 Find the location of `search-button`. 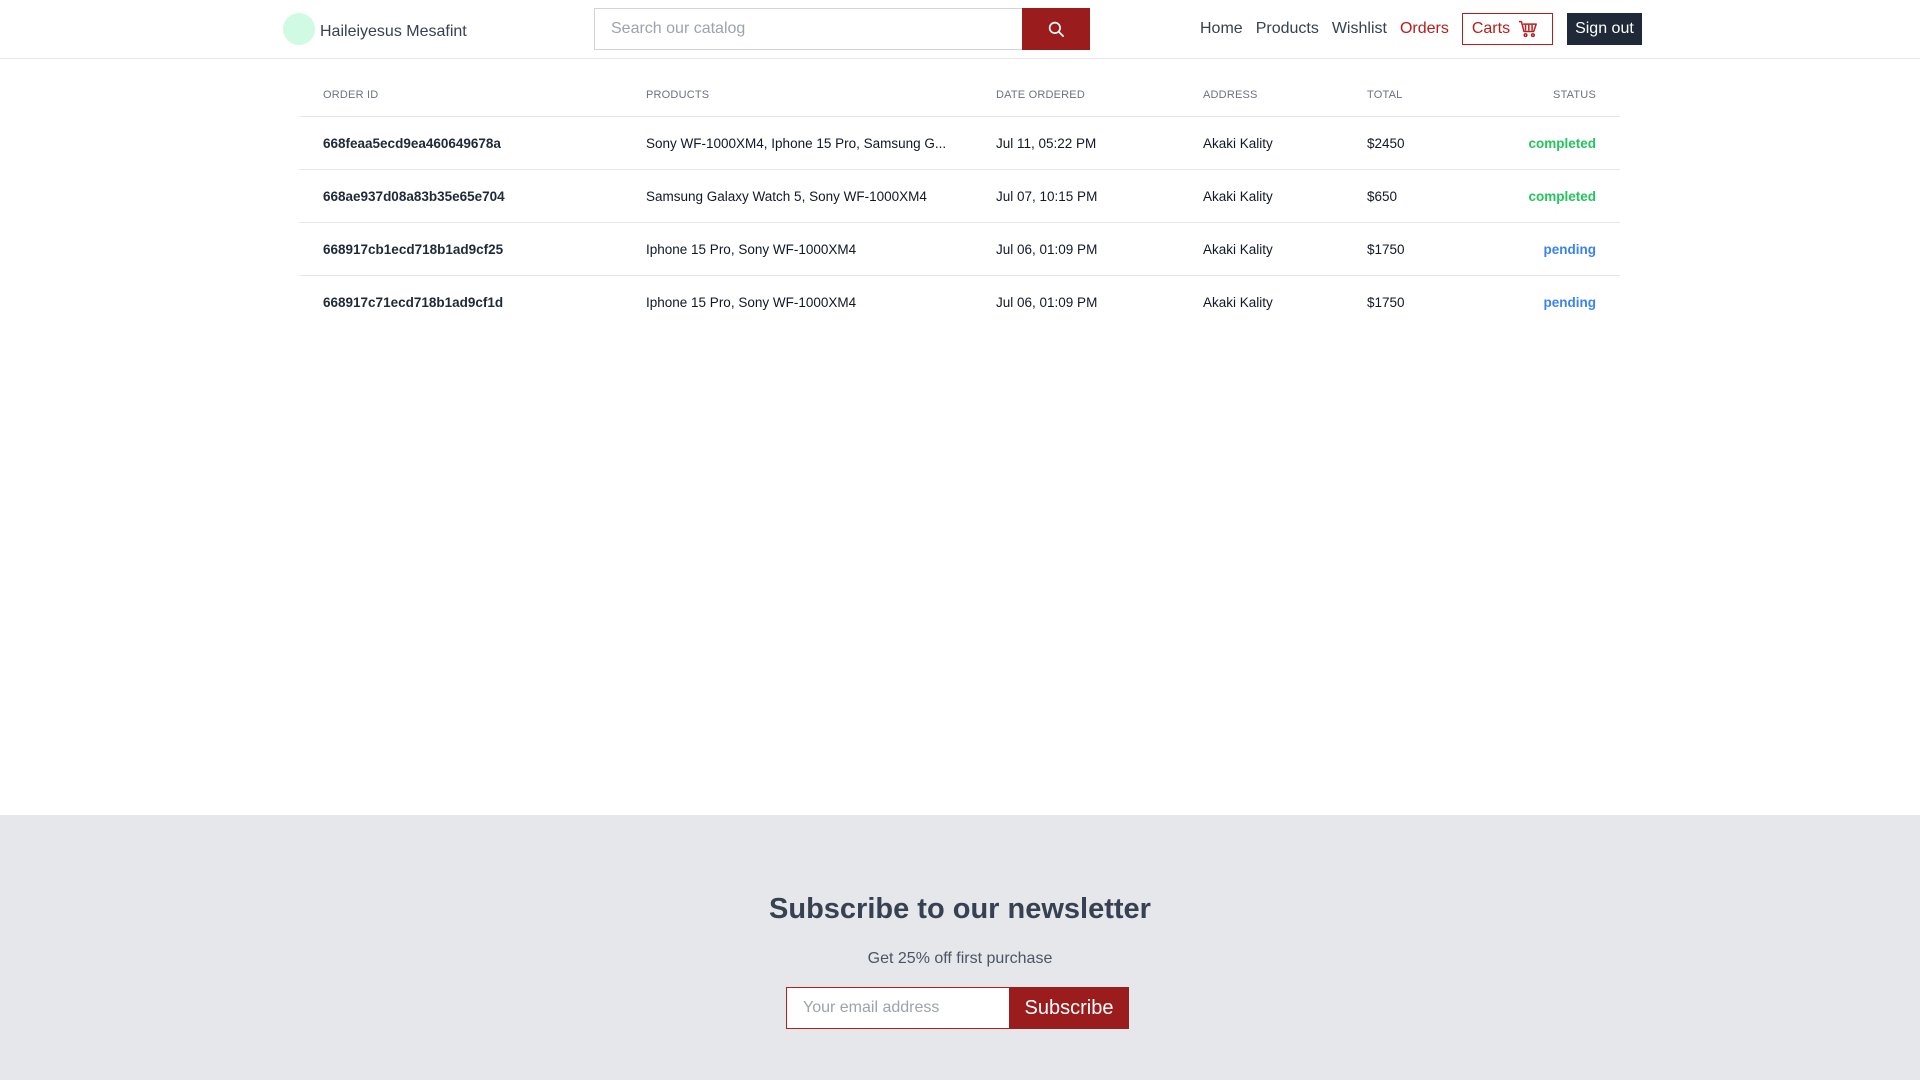

search-button is located at coordinates (1056, 29).